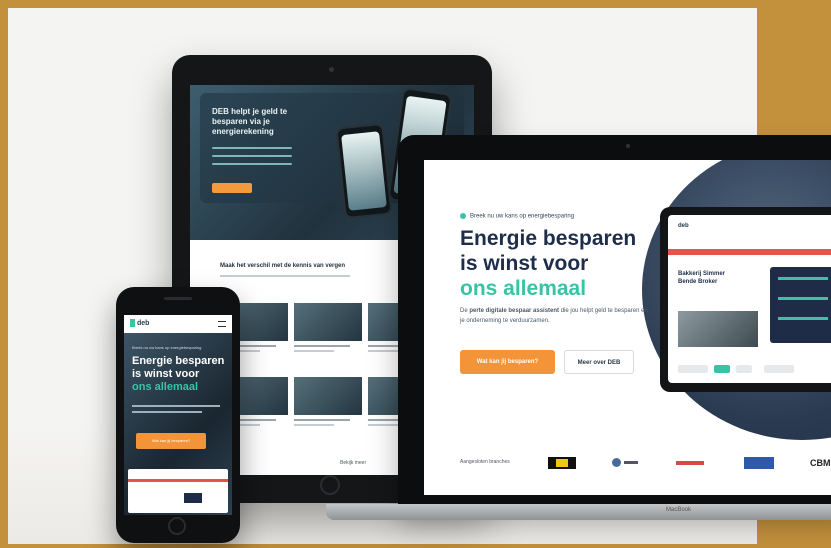  Describe the element at coordinates (178, 324) in the screenshot. I see `phone-header: deb` at that location.